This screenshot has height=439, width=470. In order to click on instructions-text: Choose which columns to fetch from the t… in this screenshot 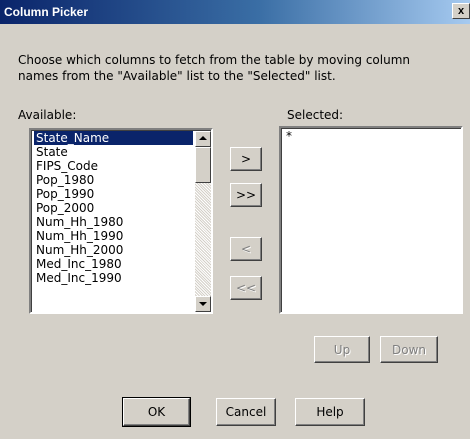, I will do `click(214, 68)`.